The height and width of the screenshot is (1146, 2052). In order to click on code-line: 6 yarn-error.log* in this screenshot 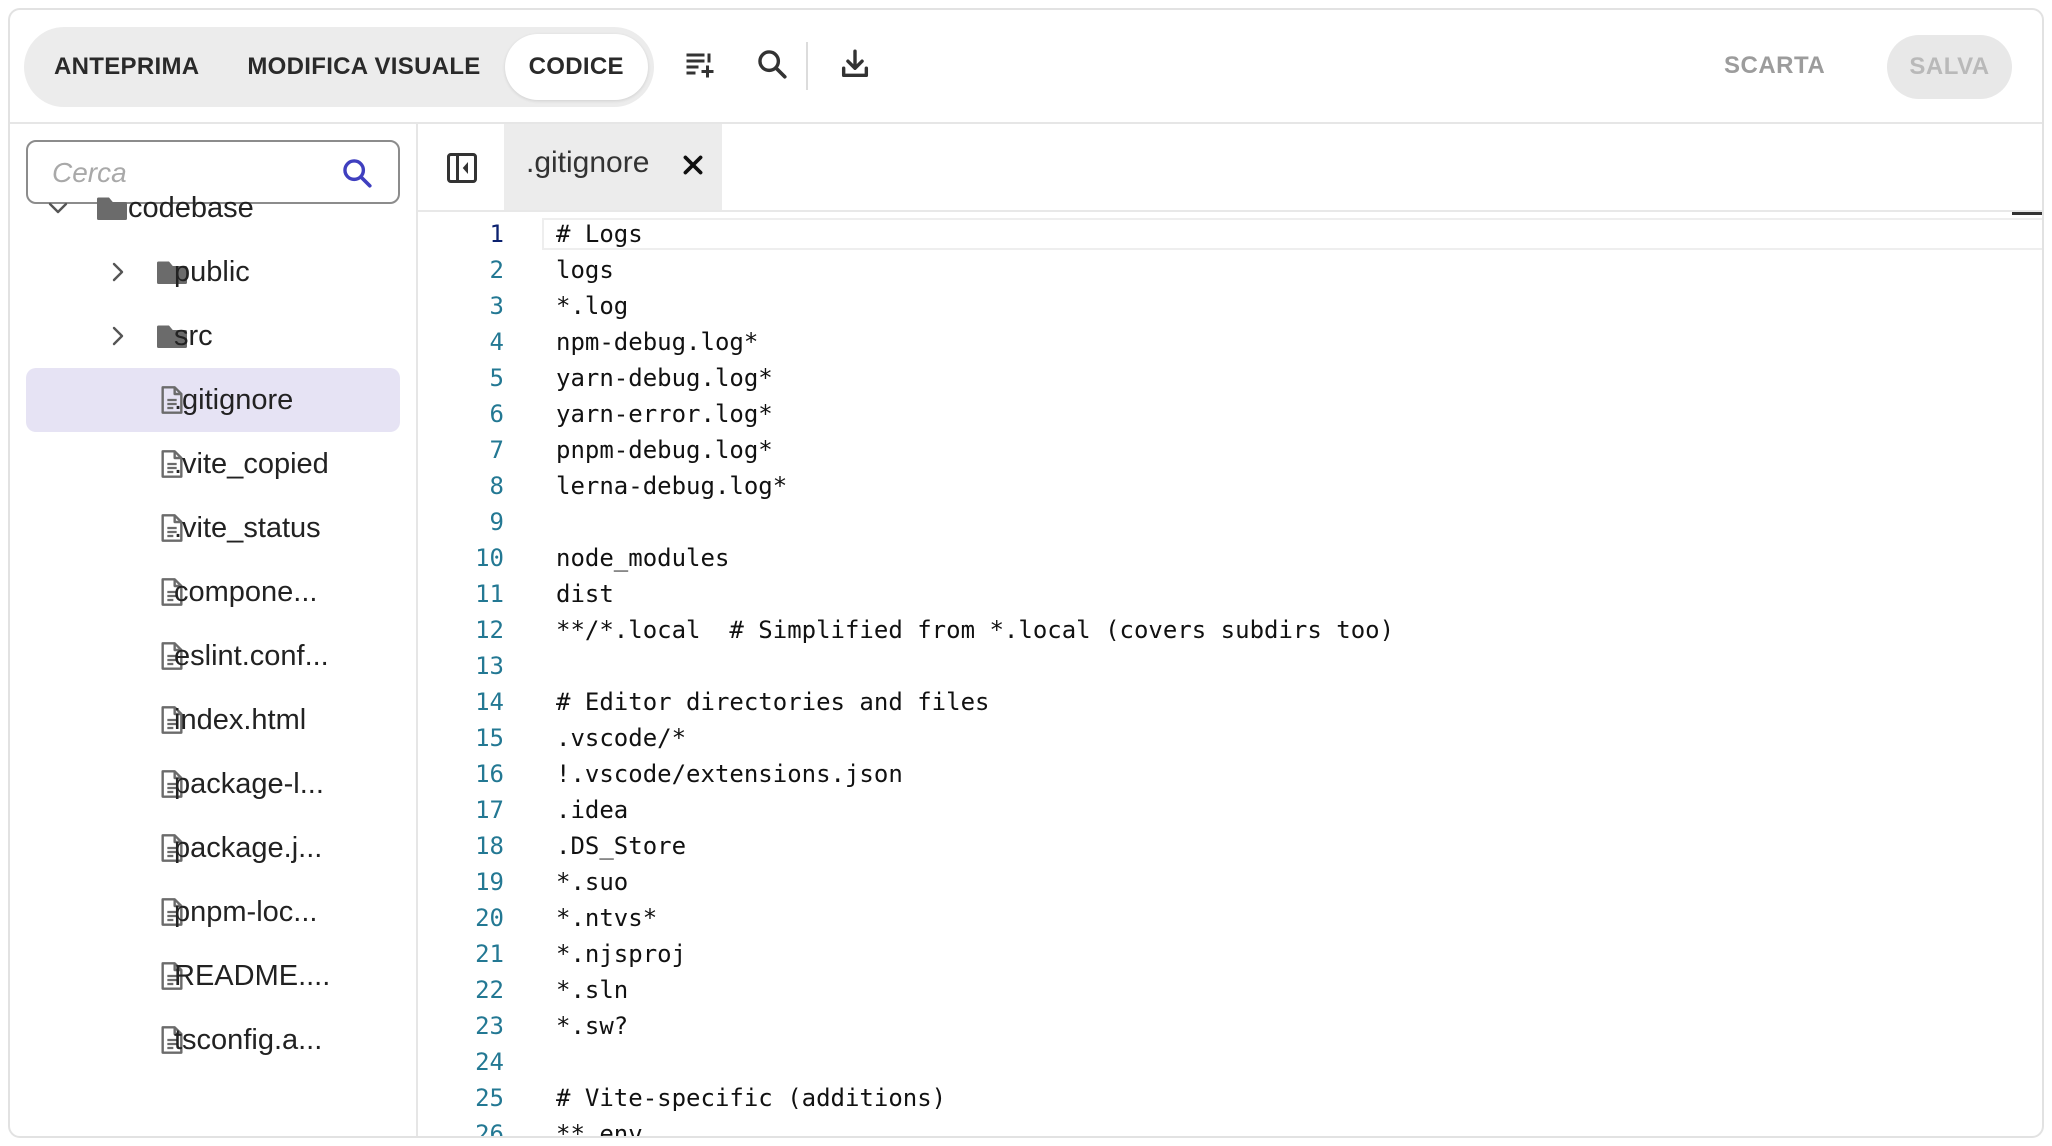, I will do `click(1218, 414)`.